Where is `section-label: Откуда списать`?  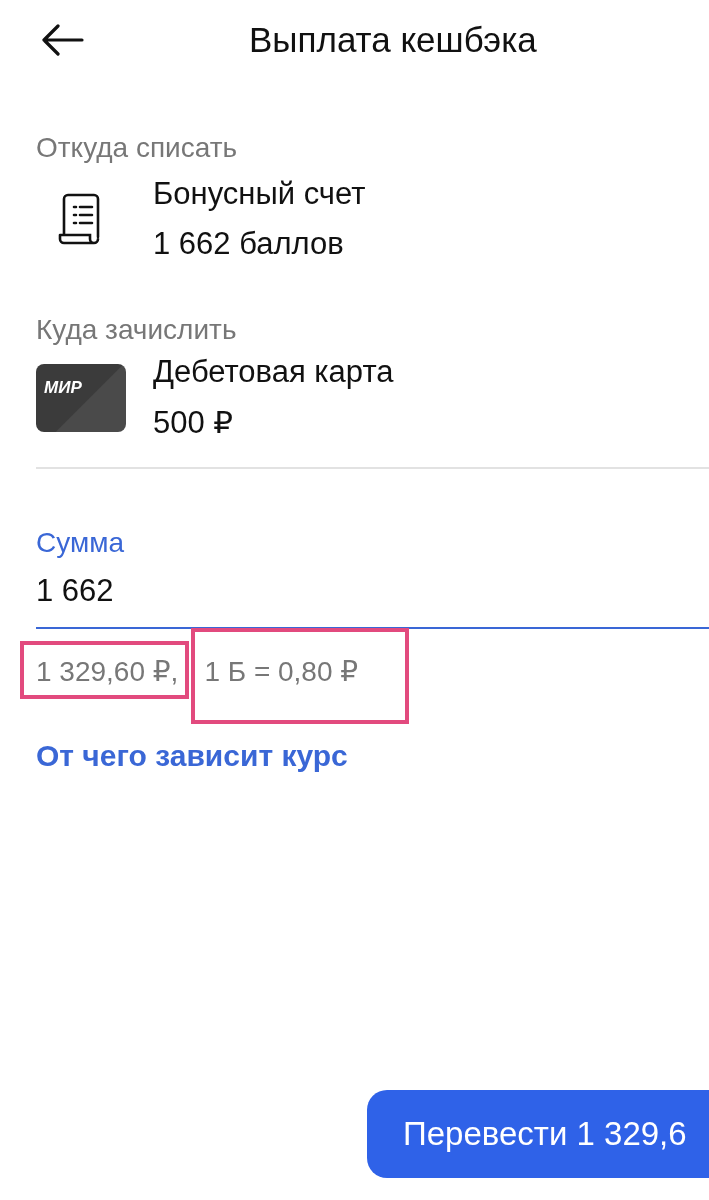
section-label: Откуда списать is located at coordinates (137, 148).